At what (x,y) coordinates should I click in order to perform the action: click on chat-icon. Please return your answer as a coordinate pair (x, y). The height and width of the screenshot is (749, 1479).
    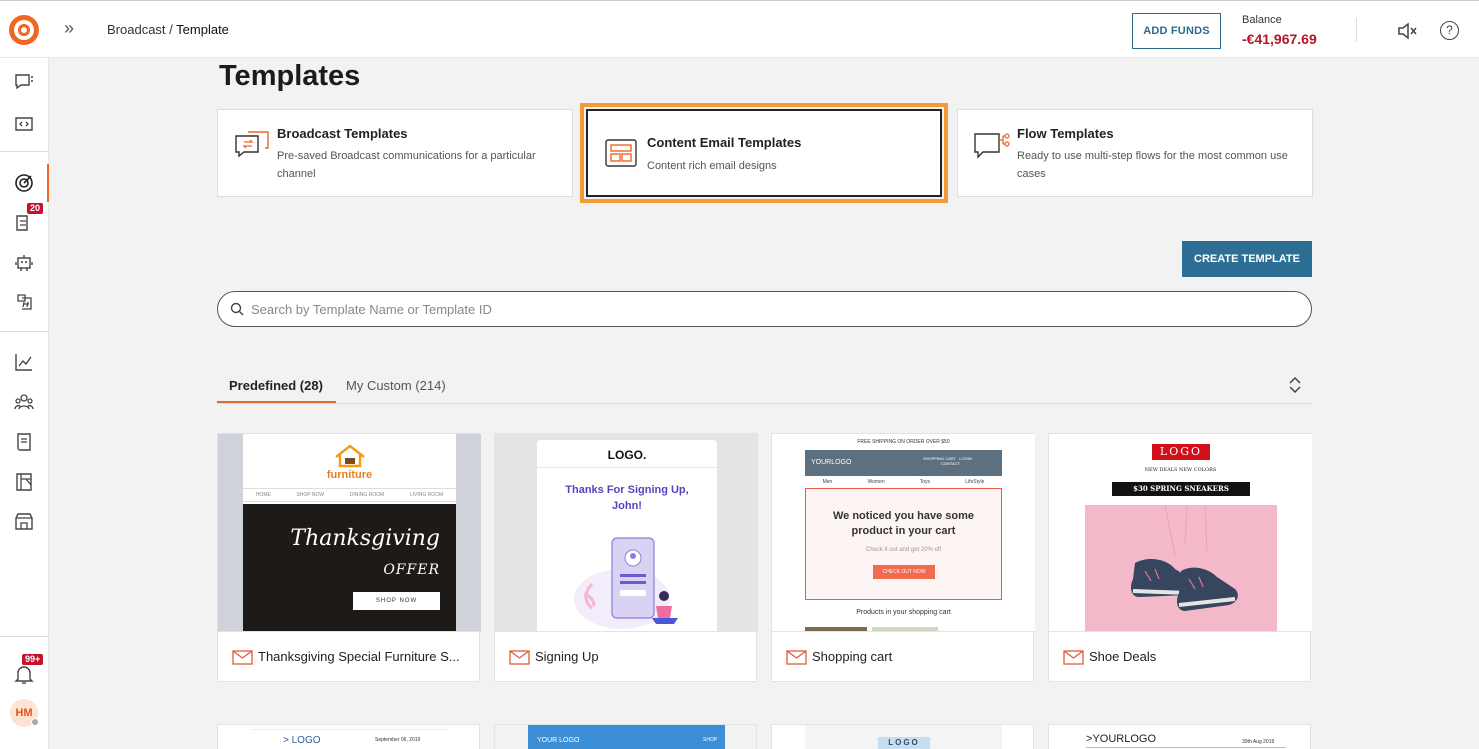
    Looking at the image, I should click on (24, 82).